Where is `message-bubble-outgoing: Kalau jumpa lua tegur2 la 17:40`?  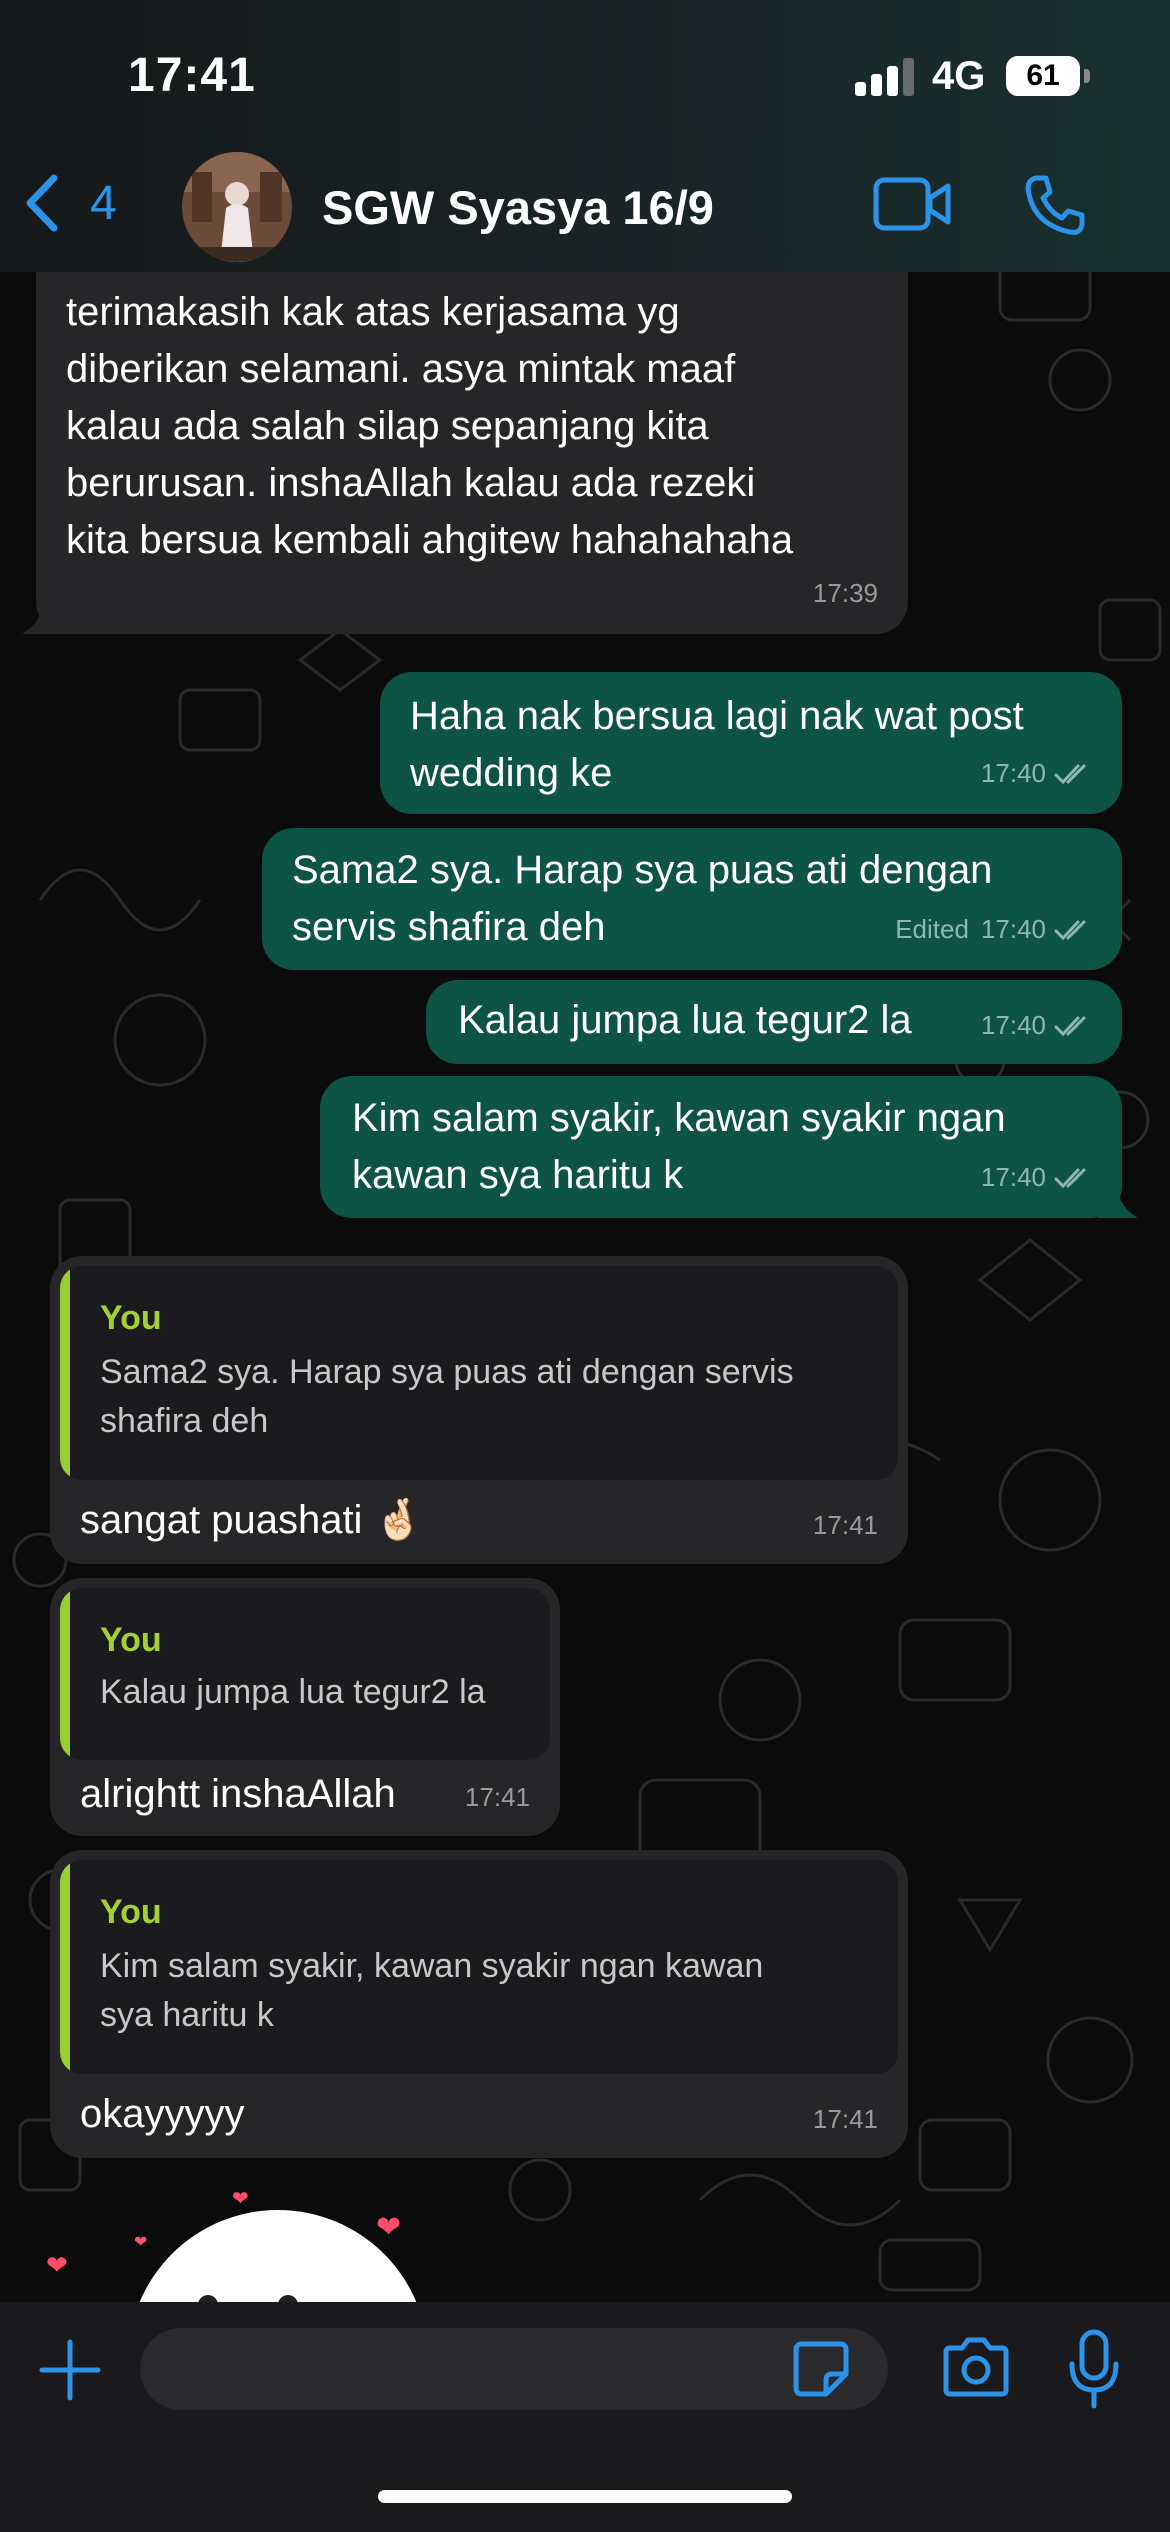
message-bubble-outgoing: Kalau jumpa lua tegur2 la 17:40 is located at coordinates (774, 1022).